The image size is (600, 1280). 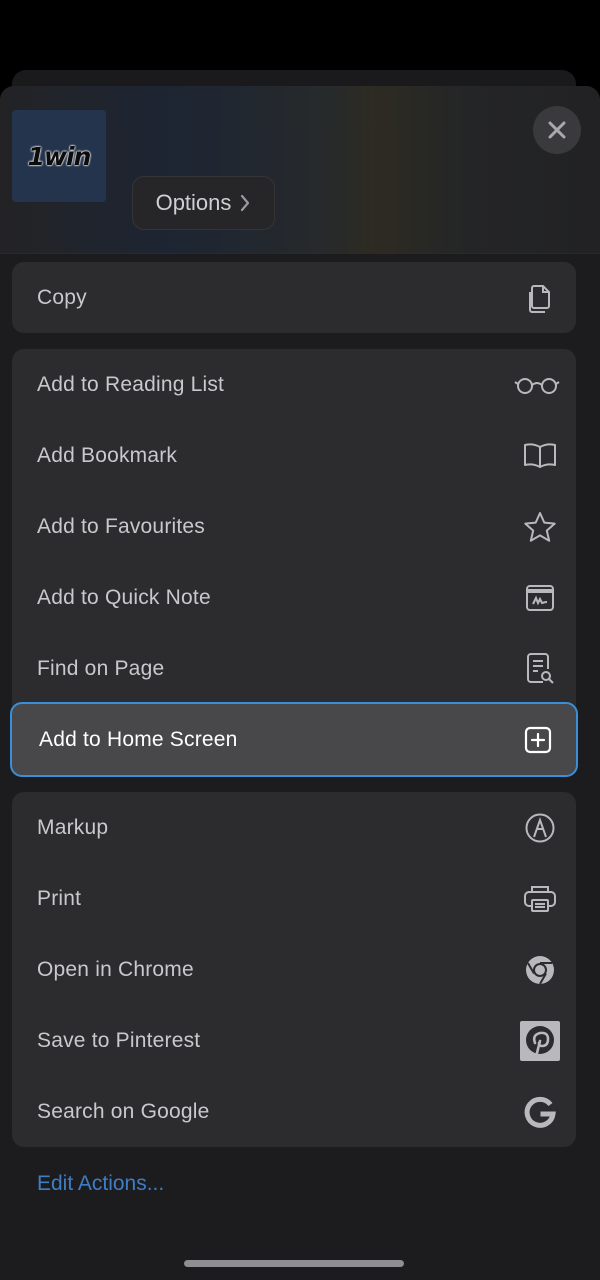 I want to click on quick-note-icon, so click(x=540, y=598).